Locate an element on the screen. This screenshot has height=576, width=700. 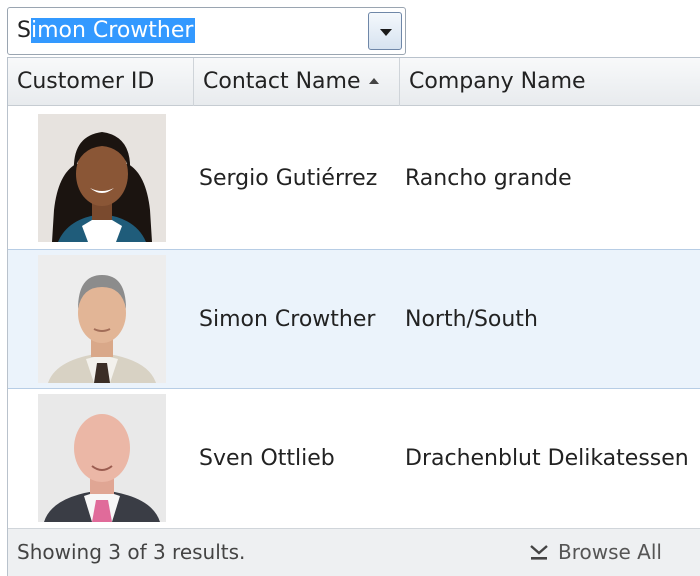
grid-header: Customer ID Contact Name Company Name is located at coordinates (354, 82).